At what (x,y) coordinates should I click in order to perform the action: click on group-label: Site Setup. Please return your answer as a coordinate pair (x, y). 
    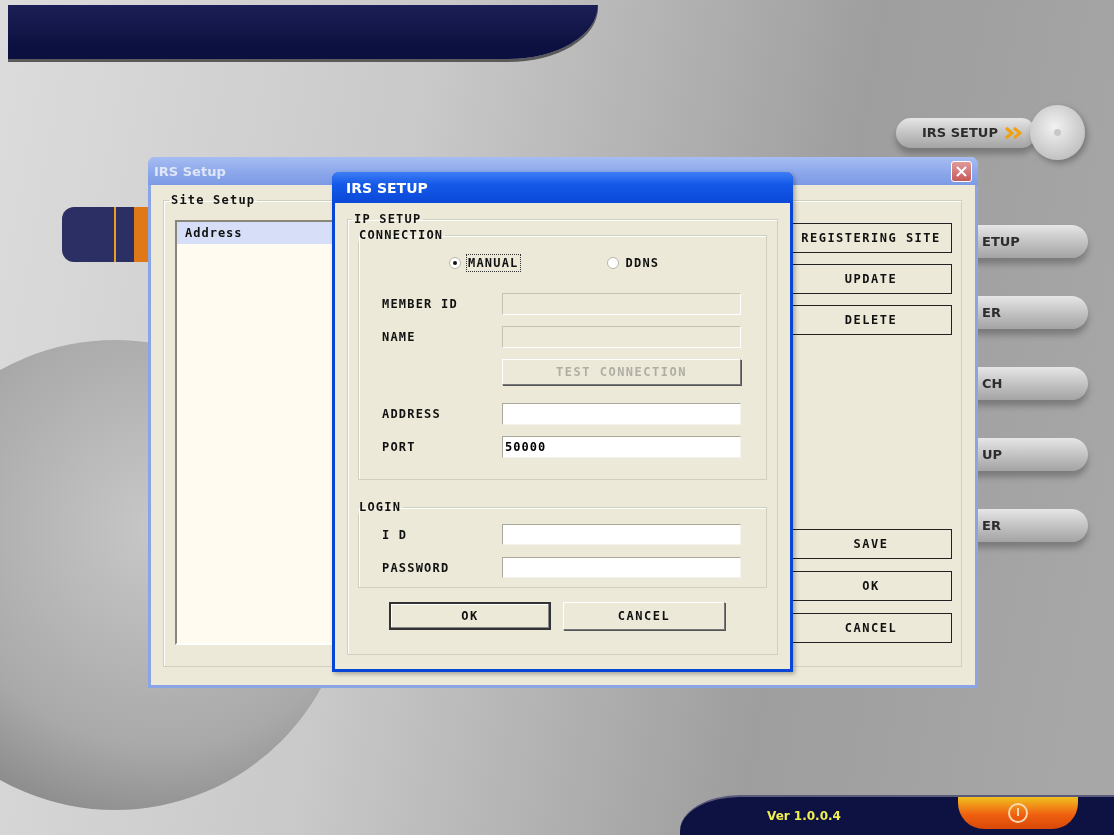
    Looking at the image, I should click on (213, 200).